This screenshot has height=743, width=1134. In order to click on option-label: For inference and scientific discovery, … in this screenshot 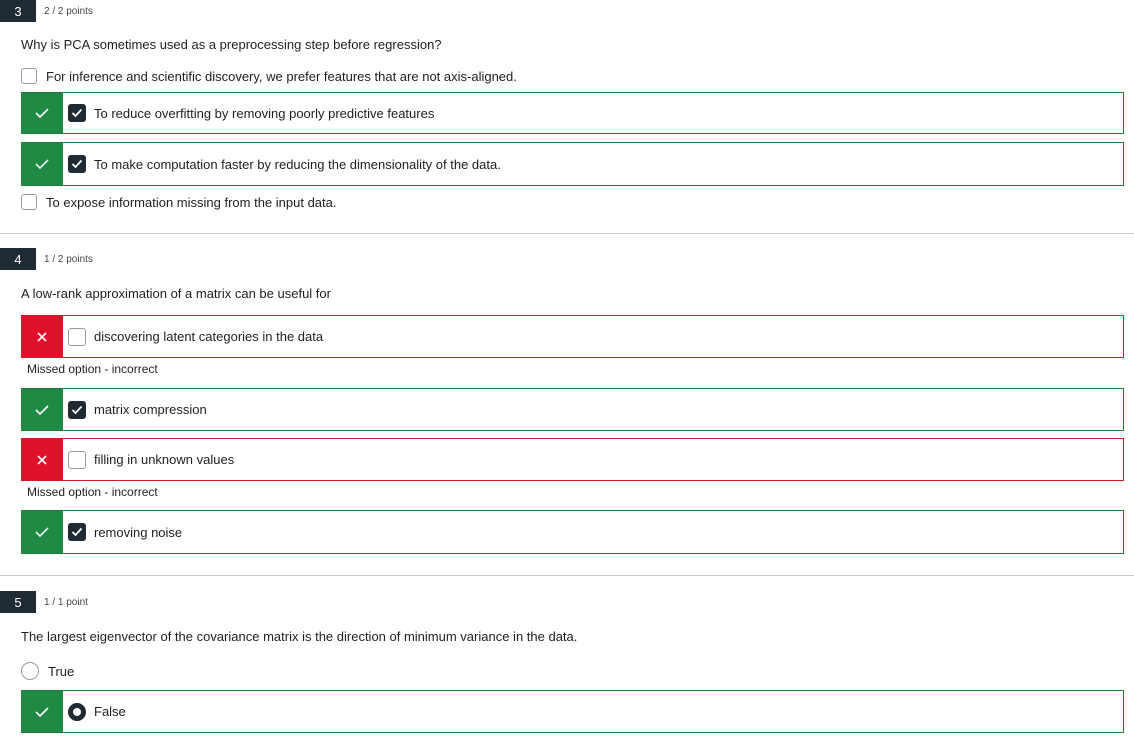, I will do `click(281, 76)`.